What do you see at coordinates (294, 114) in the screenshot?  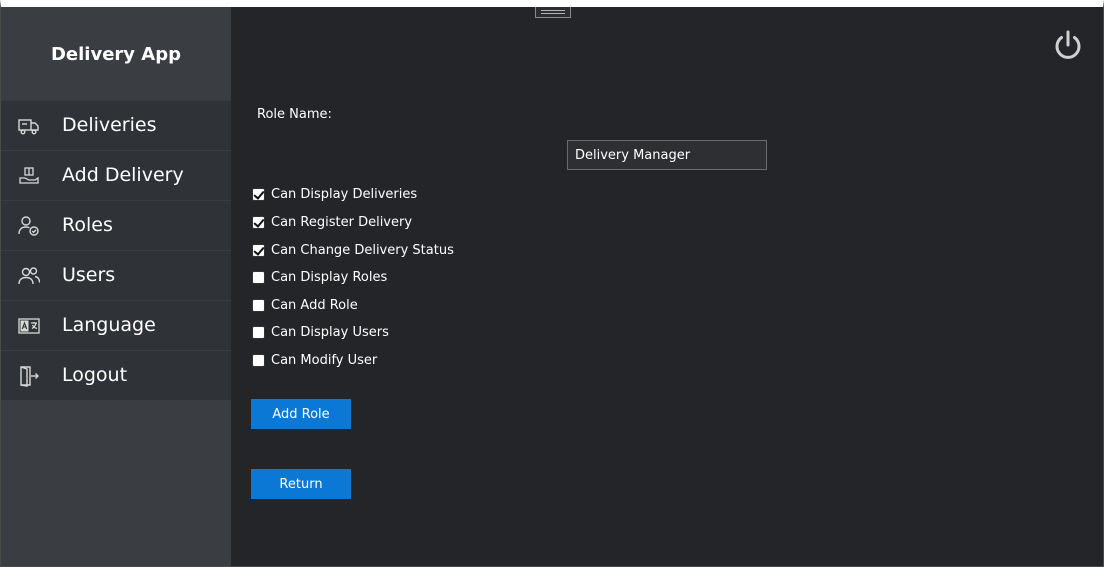 I see `role-name-label: Role Name:` at bounding box center [294, 114].